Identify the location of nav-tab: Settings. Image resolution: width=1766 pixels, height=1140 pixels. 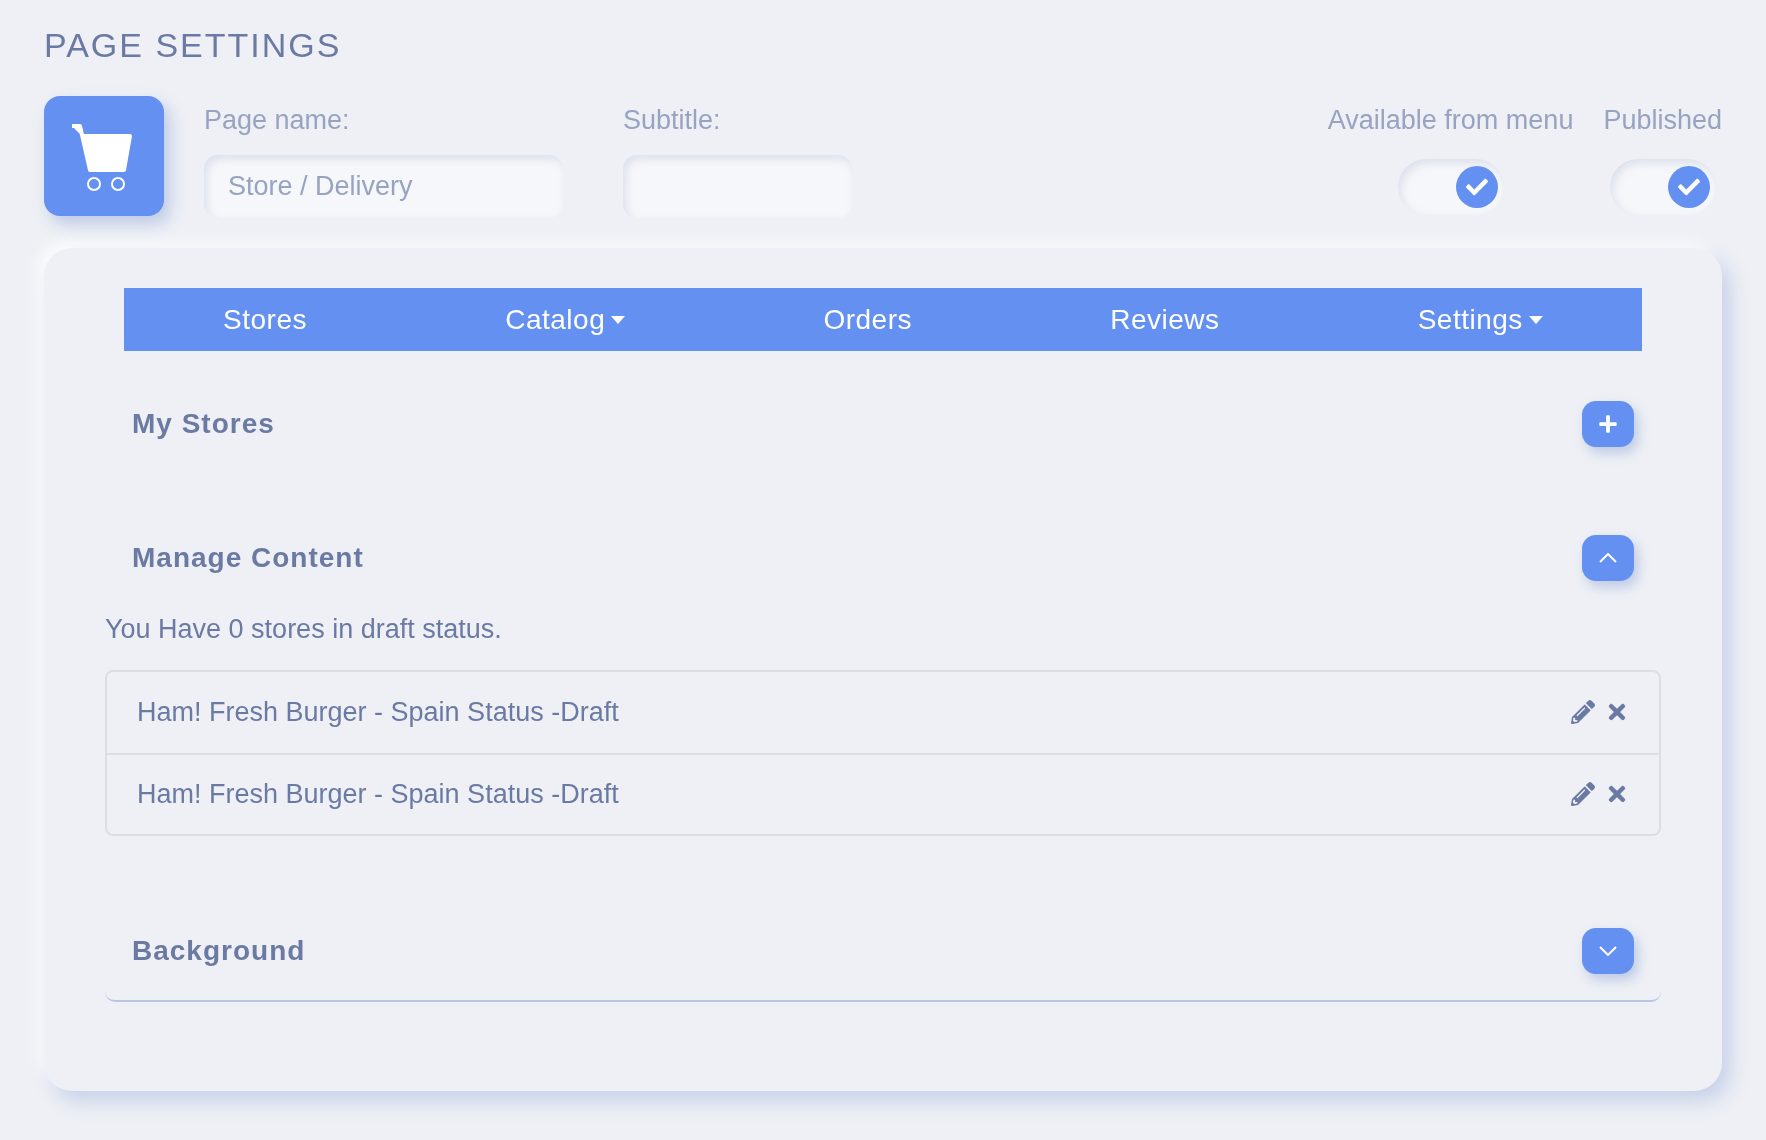
(1480, 319).